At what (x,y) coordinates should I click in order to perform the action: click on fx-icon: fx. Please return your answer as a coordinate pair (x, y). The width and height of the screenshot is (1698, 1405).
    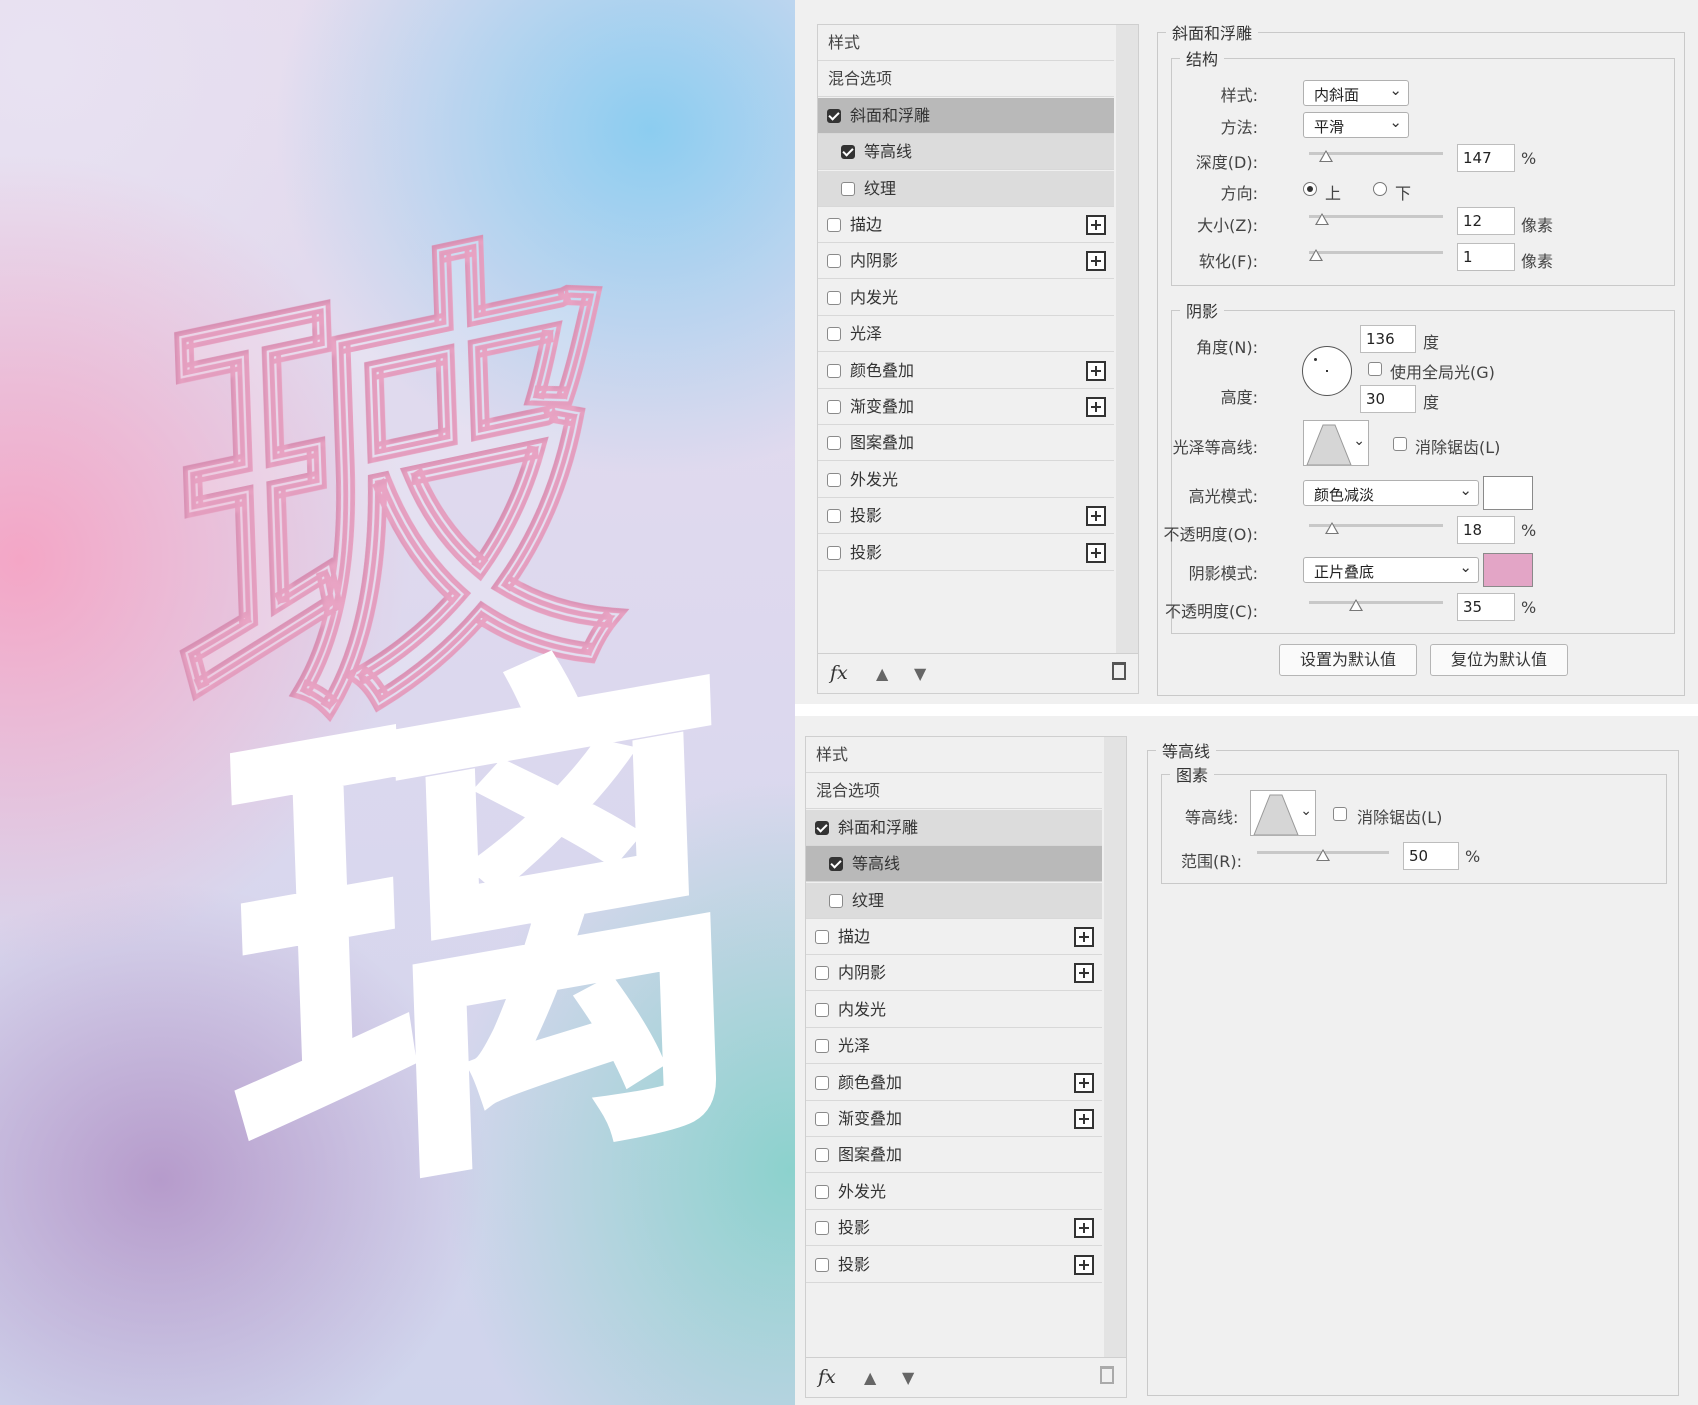
    Looking at the image, I should click on (839, 673).